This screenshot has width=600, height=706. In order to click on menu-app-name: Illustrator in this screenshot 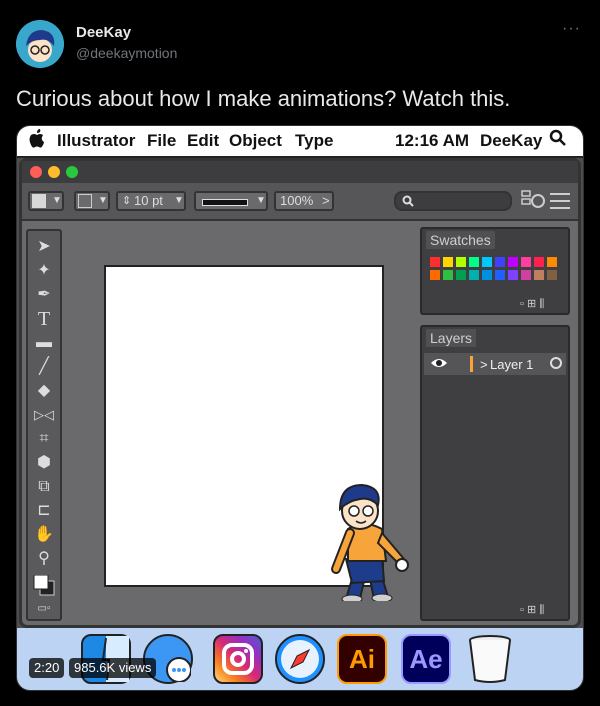, I will do `click(96, 141)`.